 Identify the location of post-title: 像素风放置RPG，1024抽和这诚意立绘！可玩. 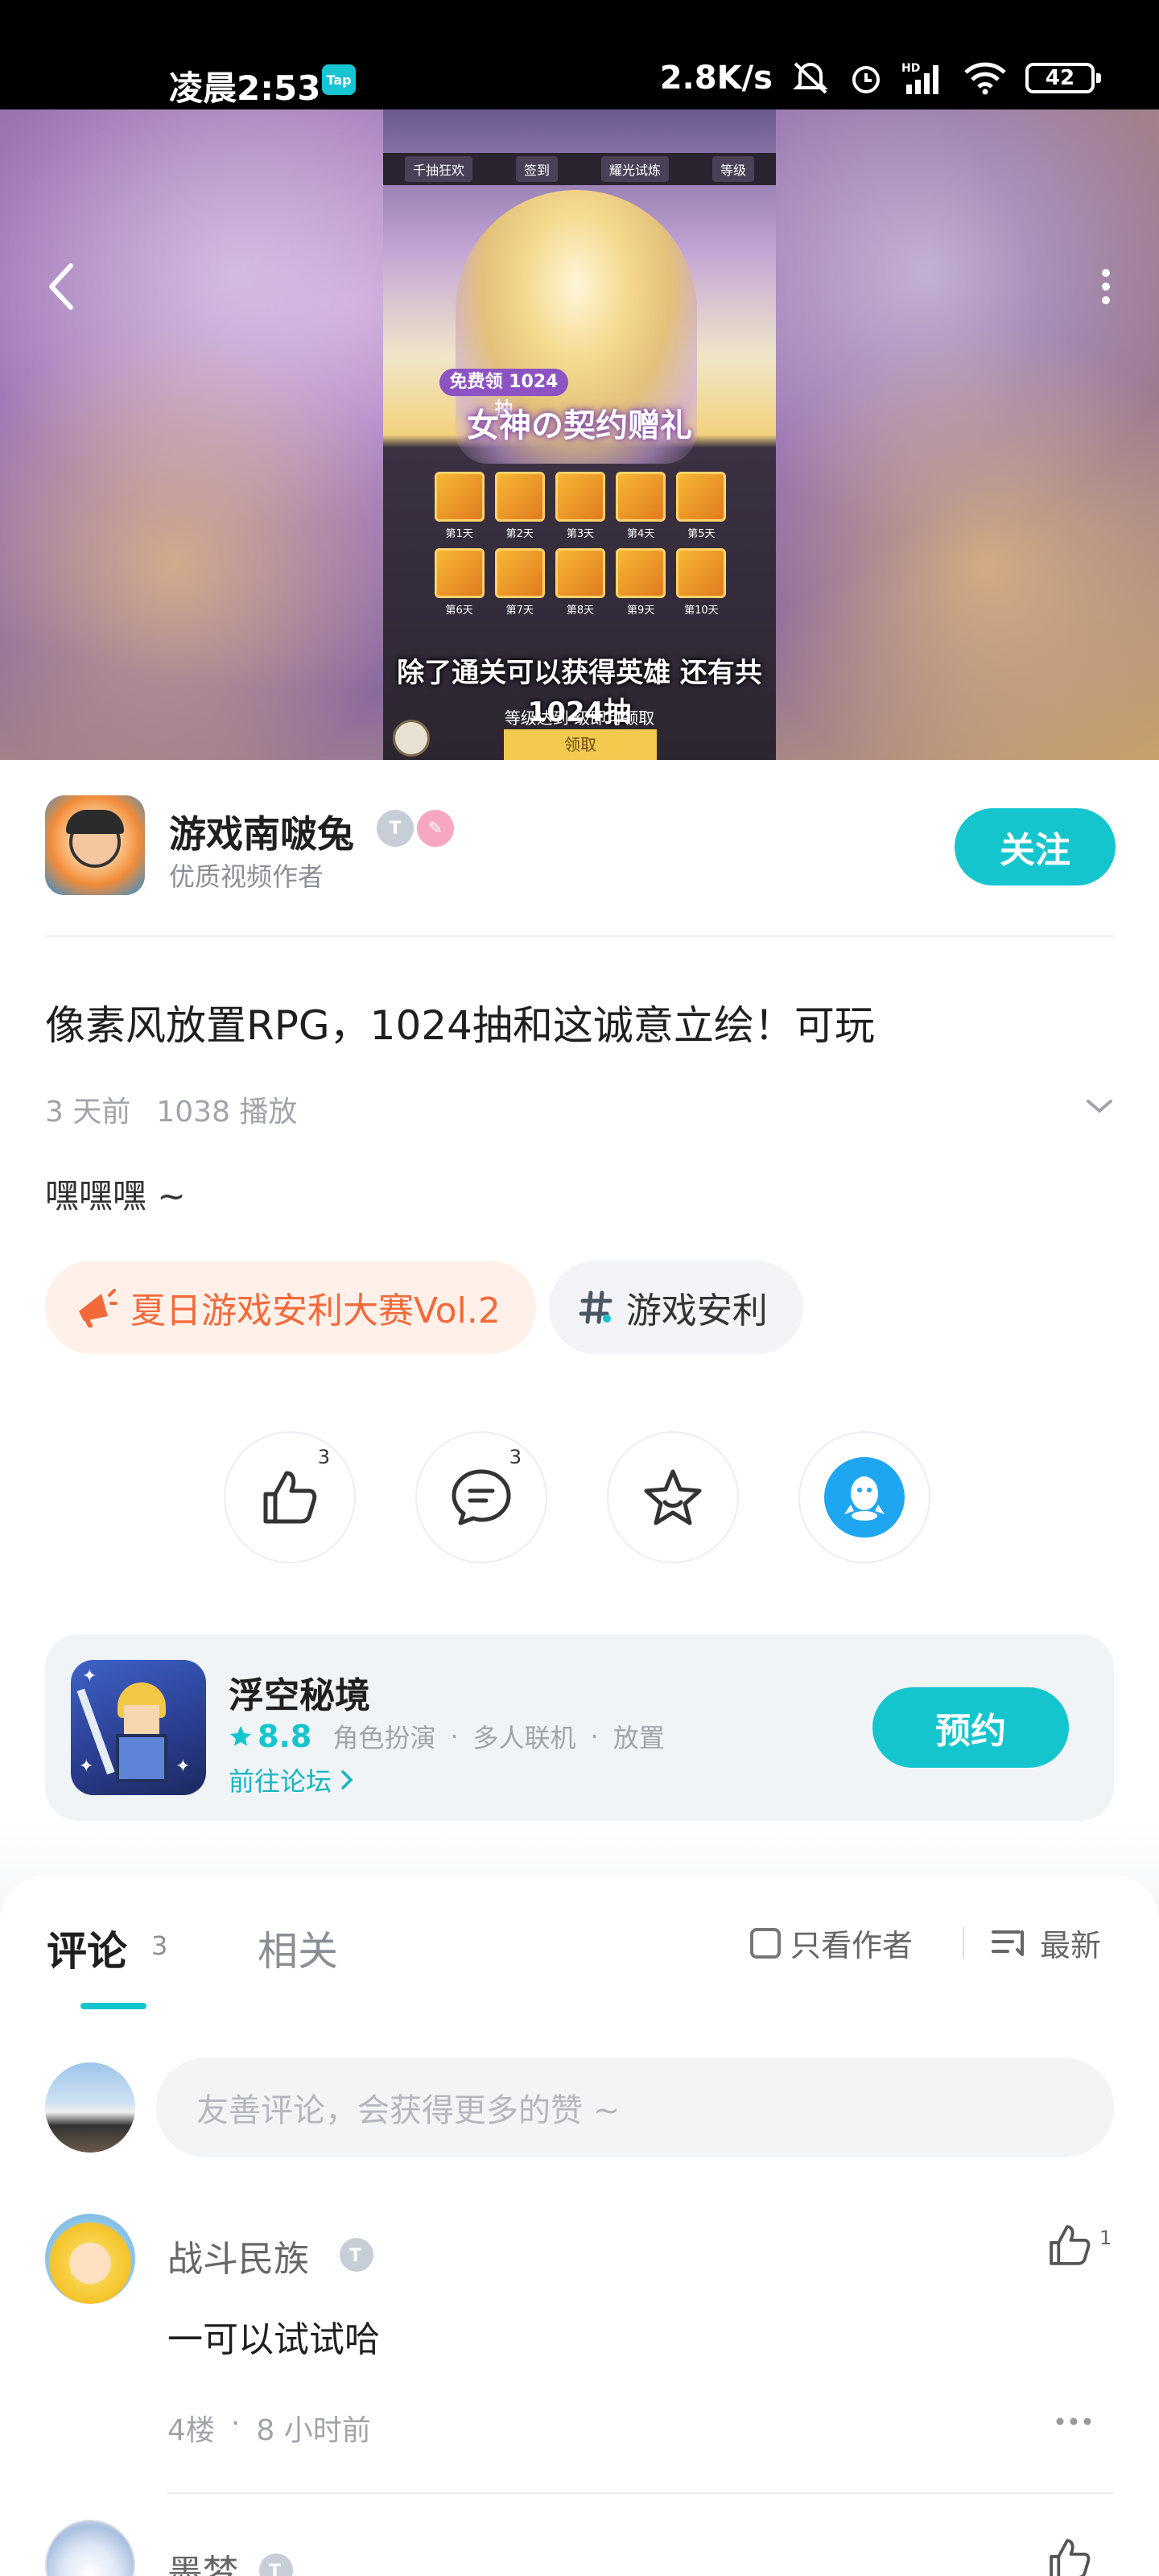
(460, 1025).